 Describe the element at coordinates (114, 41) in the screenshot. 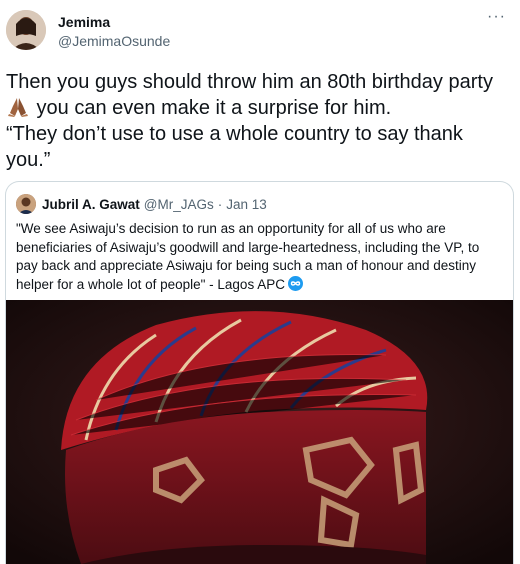

I see `author-handle: @JemimaOsunde` at that location.